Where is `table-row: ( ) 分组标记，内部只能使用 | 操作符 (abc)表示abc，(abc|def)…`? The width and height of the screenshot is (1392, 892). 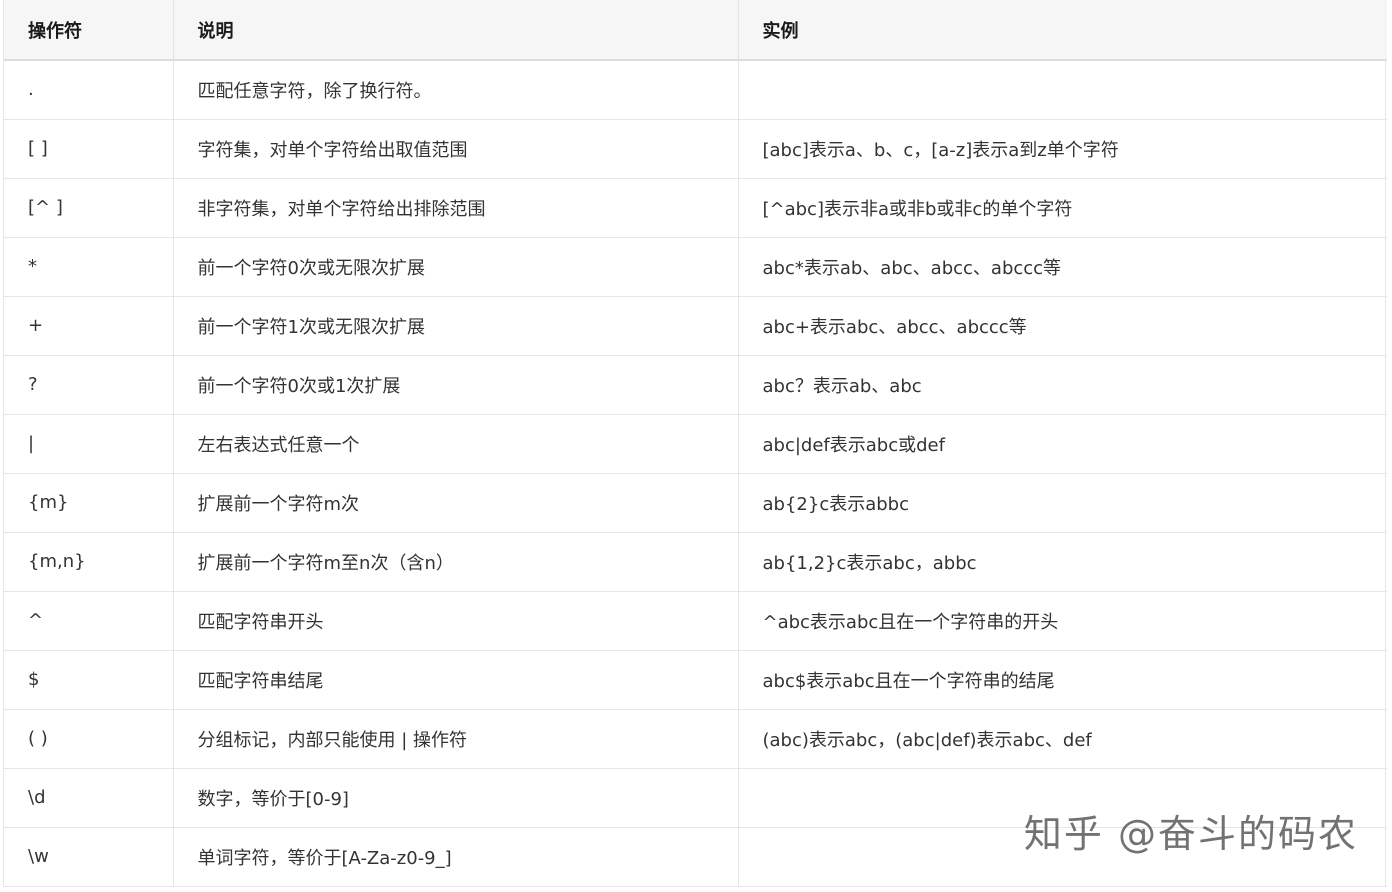
table-row: ( ) 分组标记，内部只能使用 | 操作符 (abc)表示abc，(abc|def)… is located at coordinates (695, 739).